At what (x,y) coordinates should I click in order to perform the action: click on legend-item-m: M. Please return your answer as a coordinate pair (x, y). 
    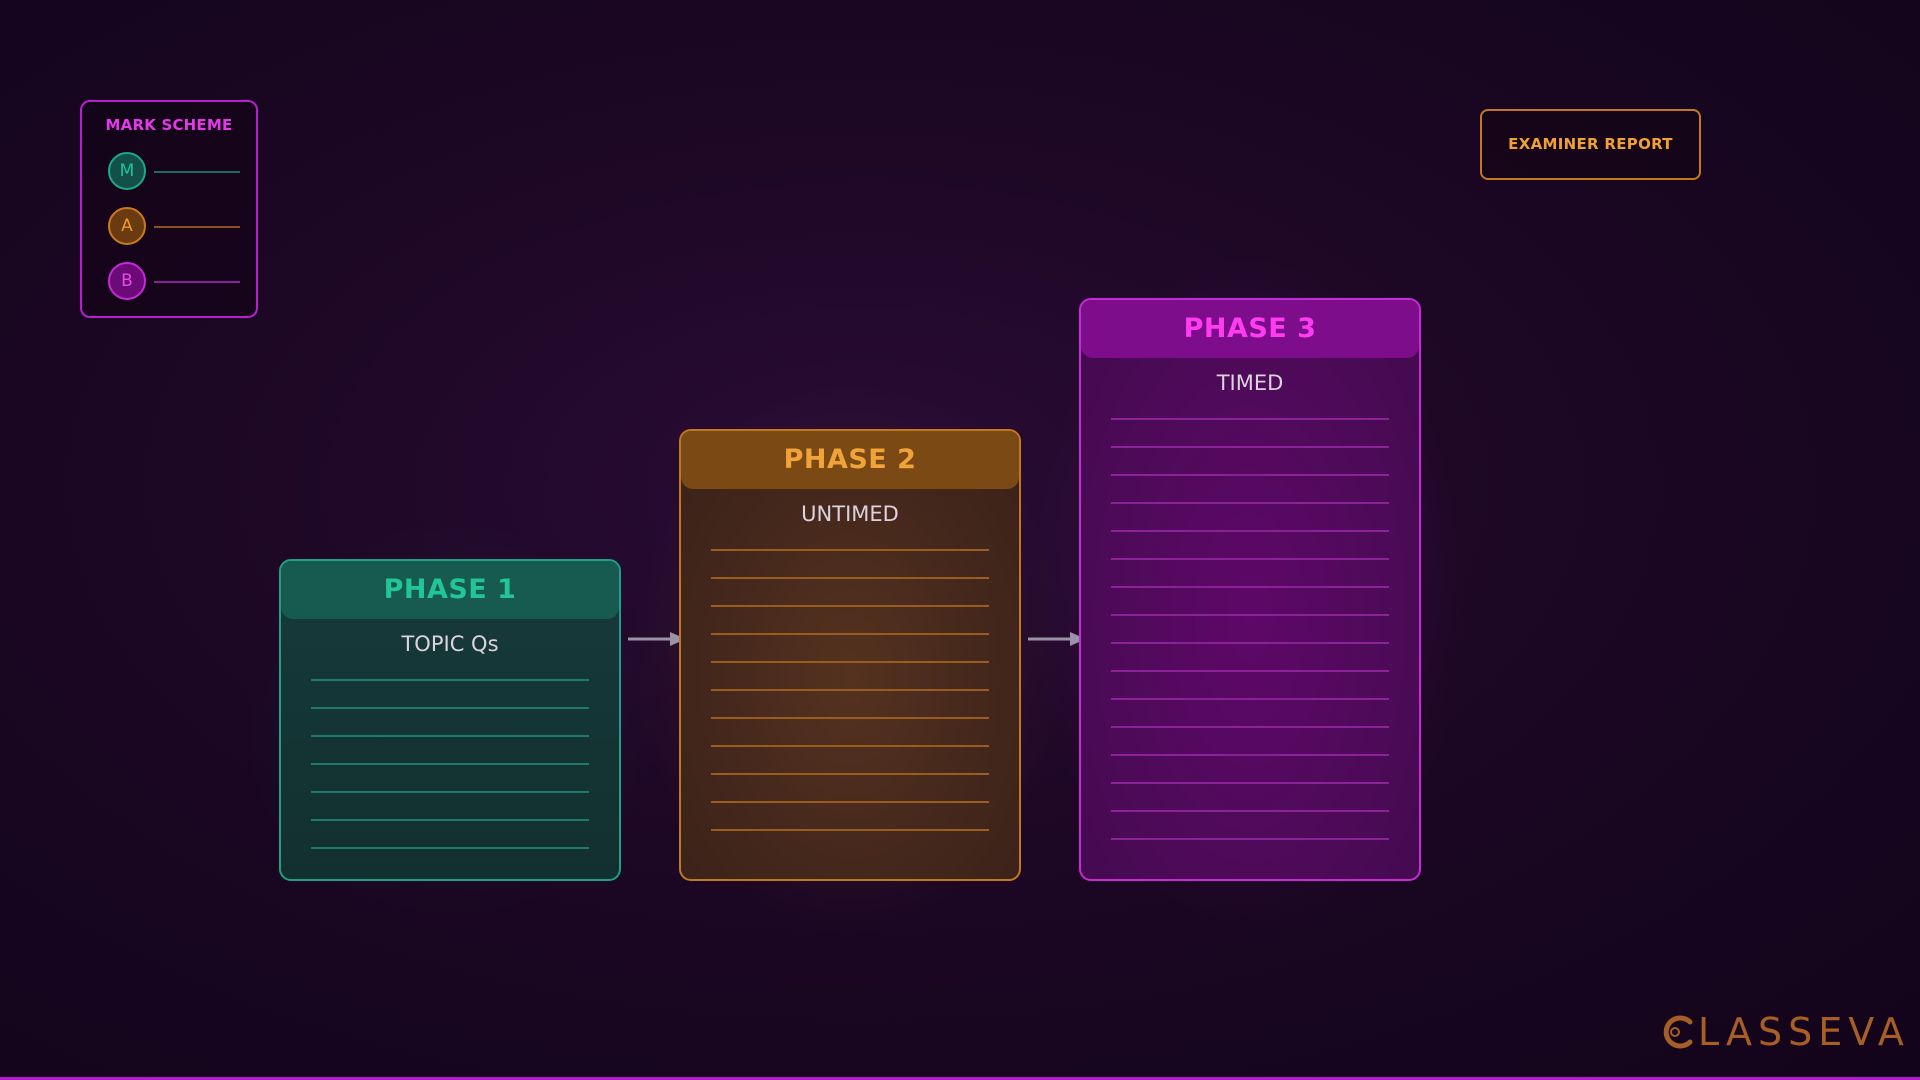
    Looking at the image, I should click on (174, 171).